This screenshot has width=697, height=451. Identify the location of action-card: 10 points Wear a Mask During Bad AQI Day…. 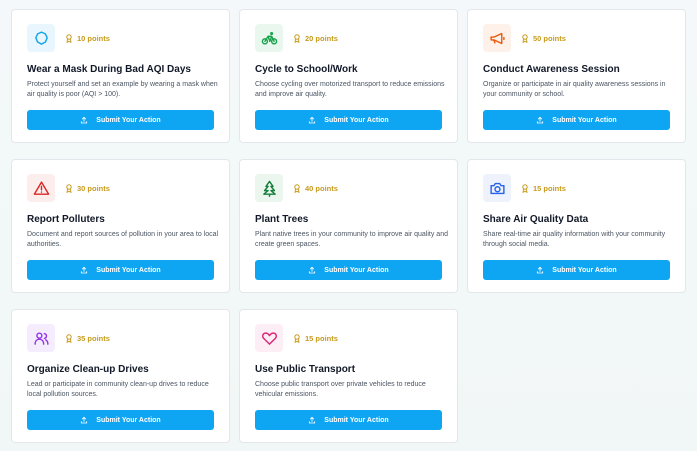
(120, 76).